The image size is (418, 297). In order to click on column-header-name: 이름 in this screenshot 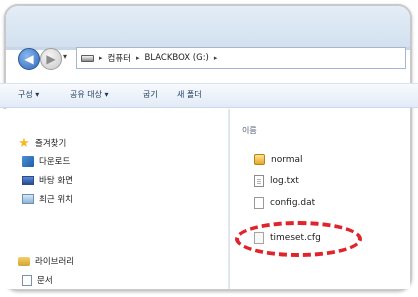, I will do `click(249, 130)`.